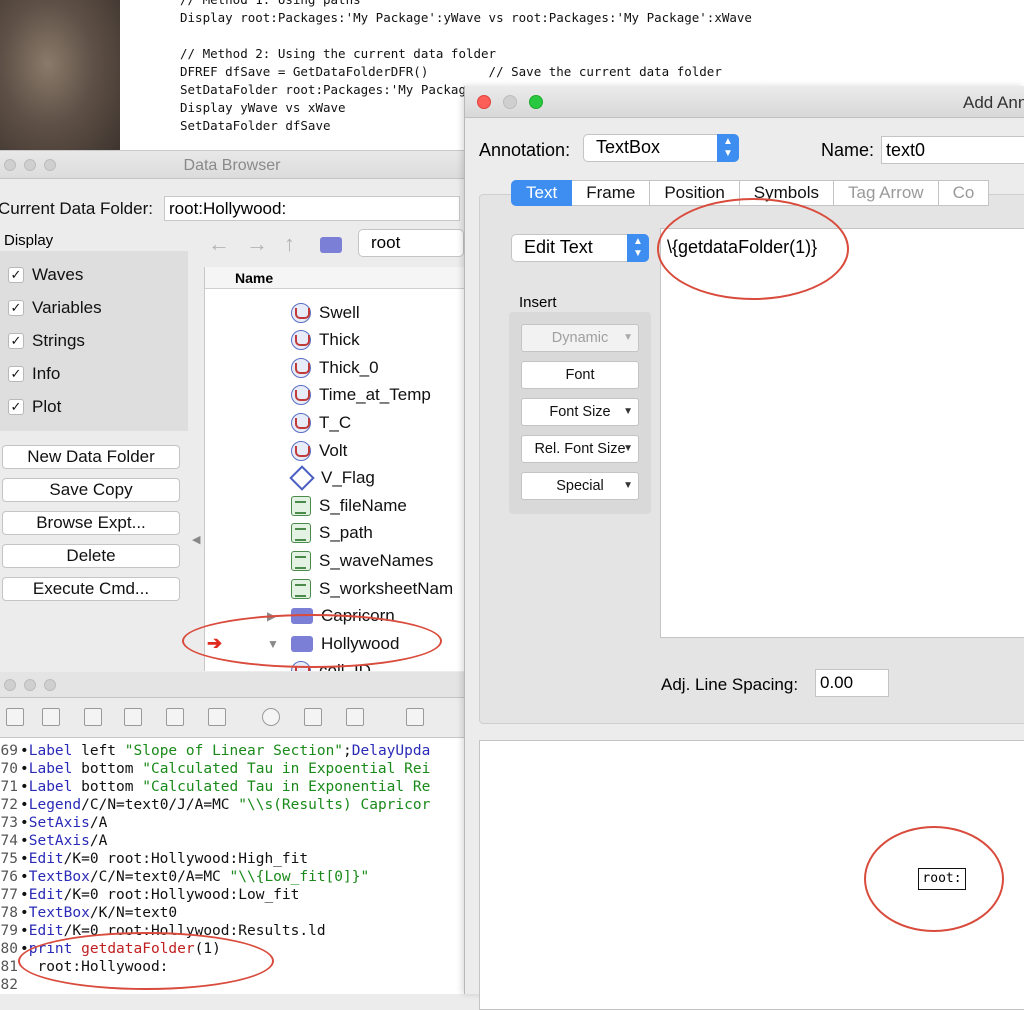 The image size is (1024, 1010). Describe the element at coordinates (219, 244) in the screenshot. I see `back-arrow-icon: ←` at that location.